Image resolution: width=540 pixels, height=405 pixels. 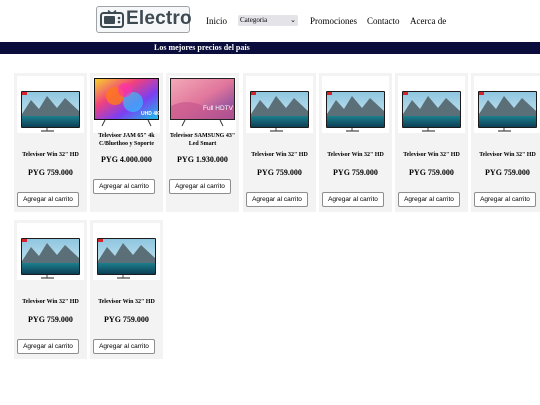 I want to click on nav-inicio: Inicio, so click(x=216, y=21).